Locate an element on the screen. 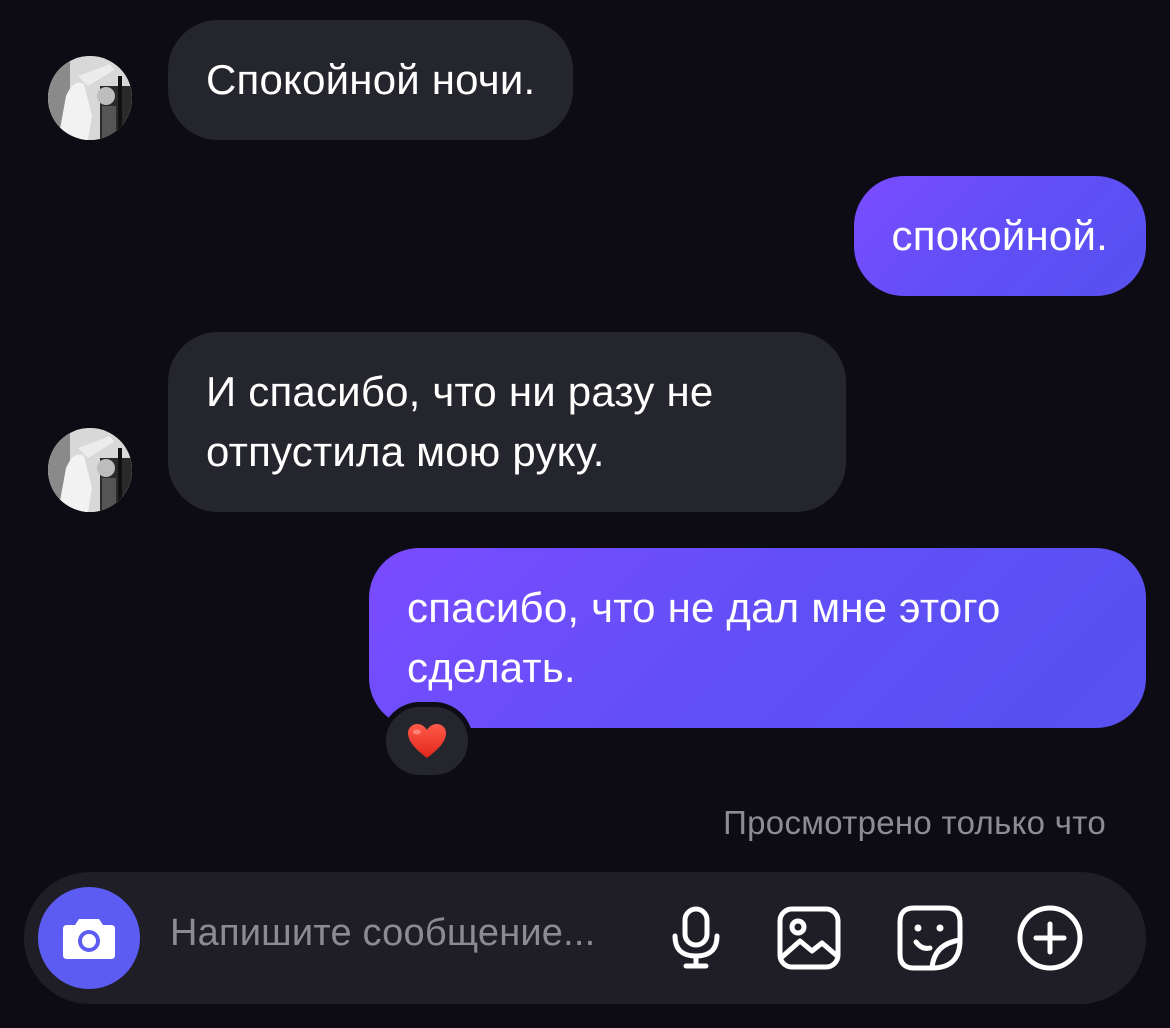 The width and height of the screenshot is (1170, 1028). message-text-line: сделать. is located at coordinates (491, 667).